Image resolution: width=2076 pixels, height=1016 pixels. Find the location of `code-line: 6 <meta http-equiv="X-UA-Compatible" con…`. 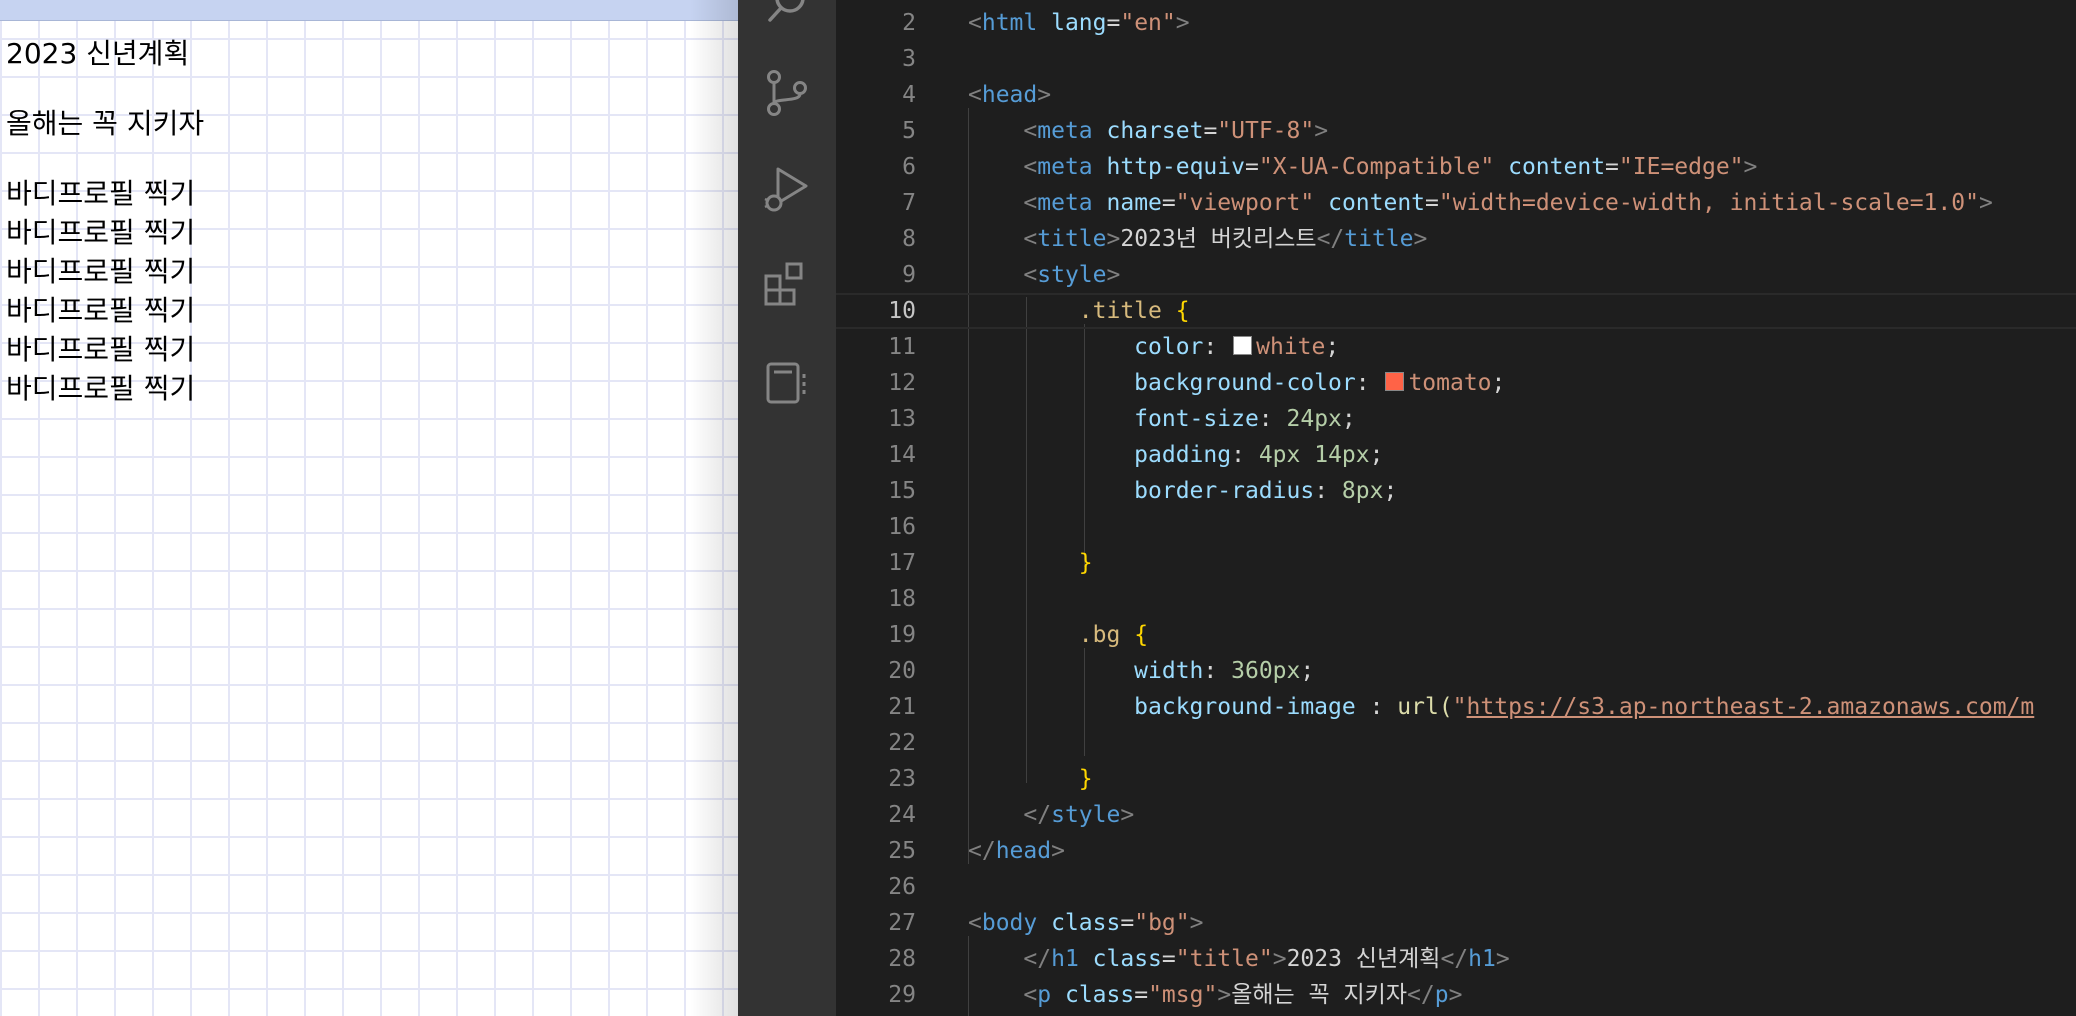

code-line: 6 <meta http-equiv="X-UA-Compatible" con… is located at coordinates (1456, 167).